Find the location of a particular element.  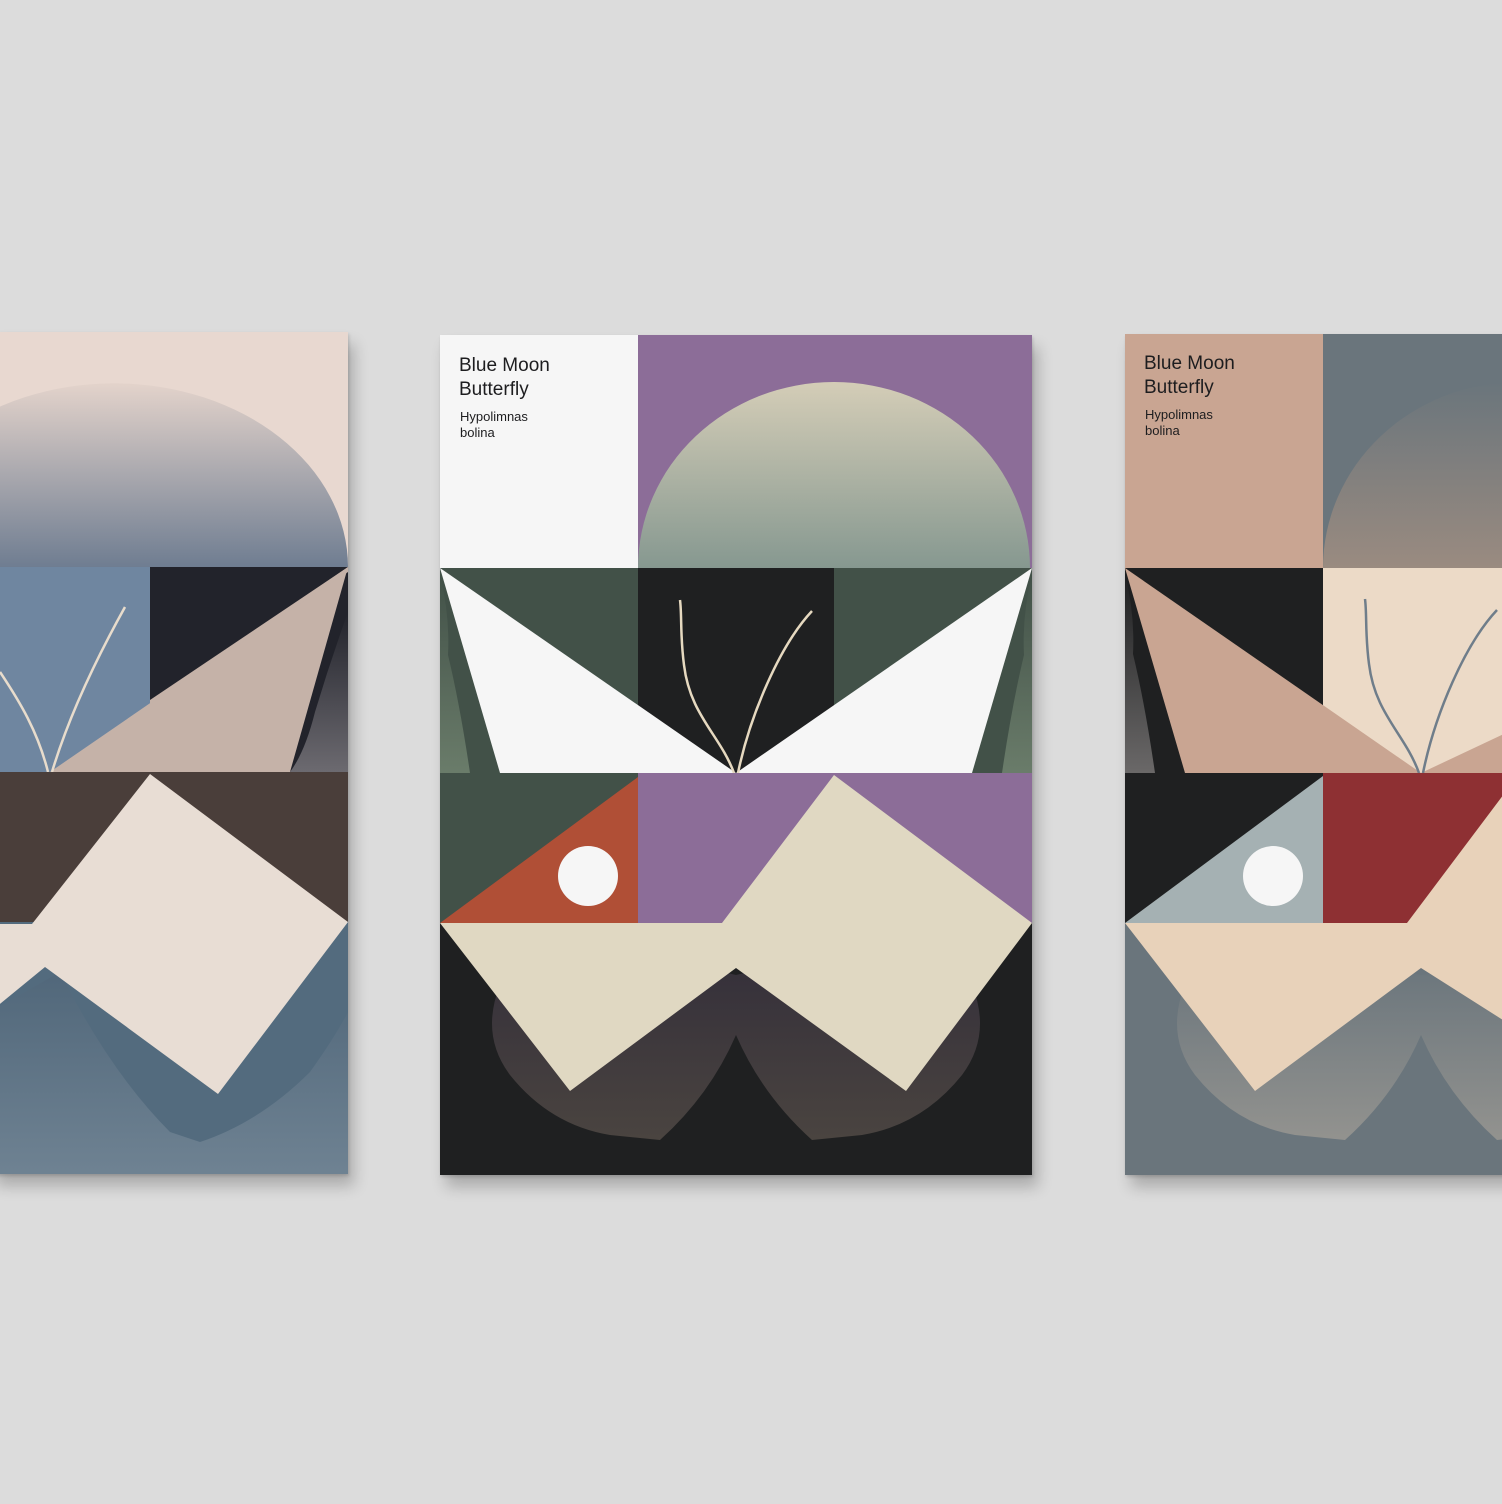

poster-left-artwork is located at coordinates (174, 753).